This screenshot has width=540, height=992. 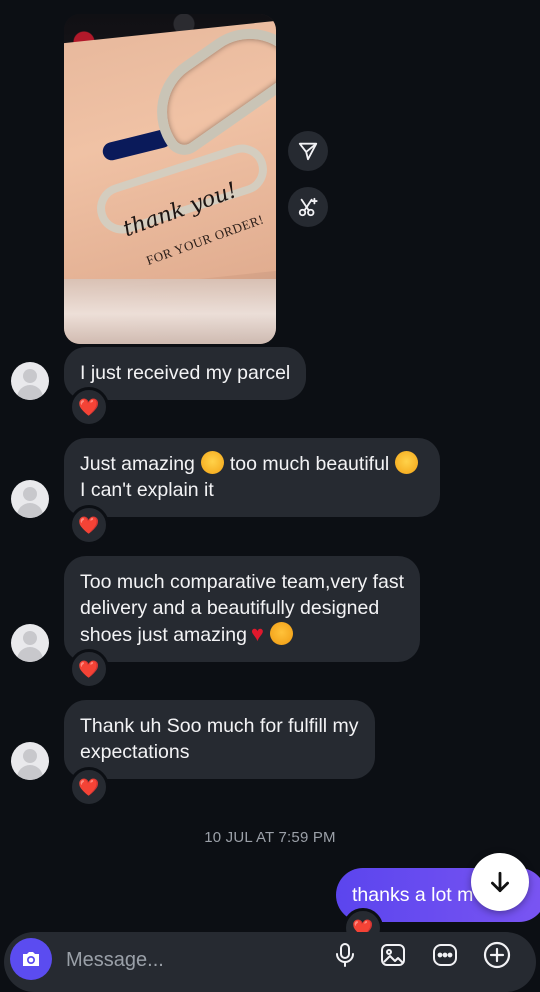 I want to click on message-timestamp: 10 JUL AT 7:59 PM, so click(x=270, y=837).